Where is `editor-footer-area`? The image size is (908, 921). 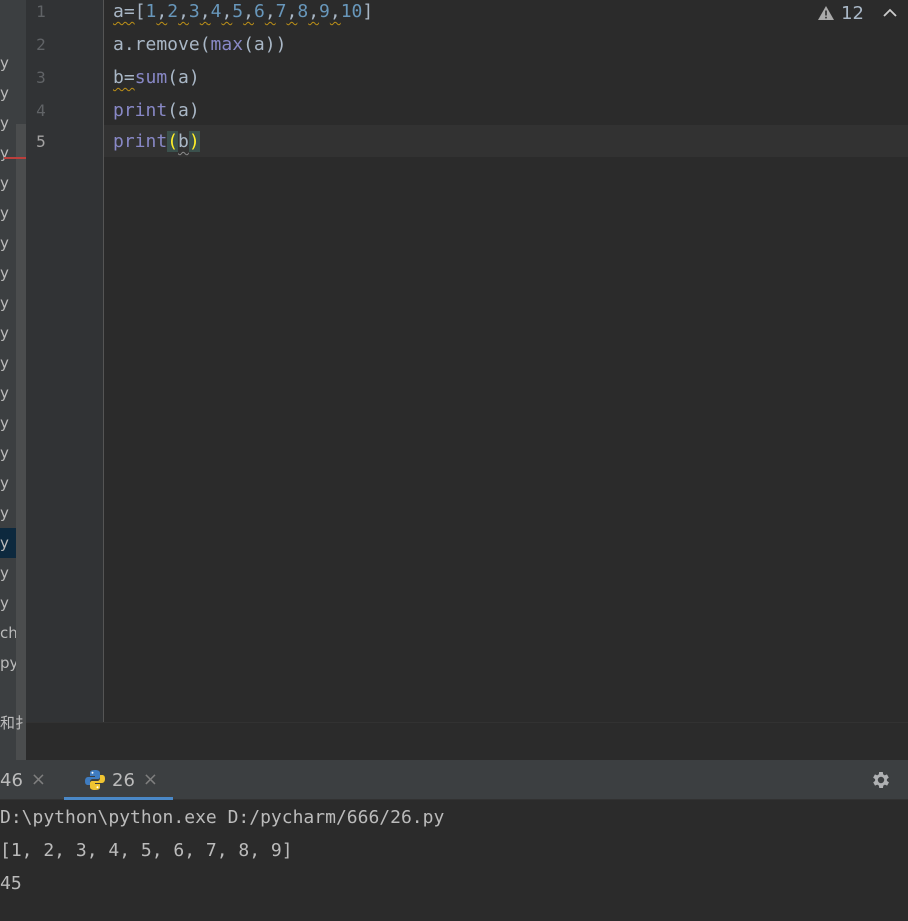
editor-footer-area is located at coordinates (467, 741).